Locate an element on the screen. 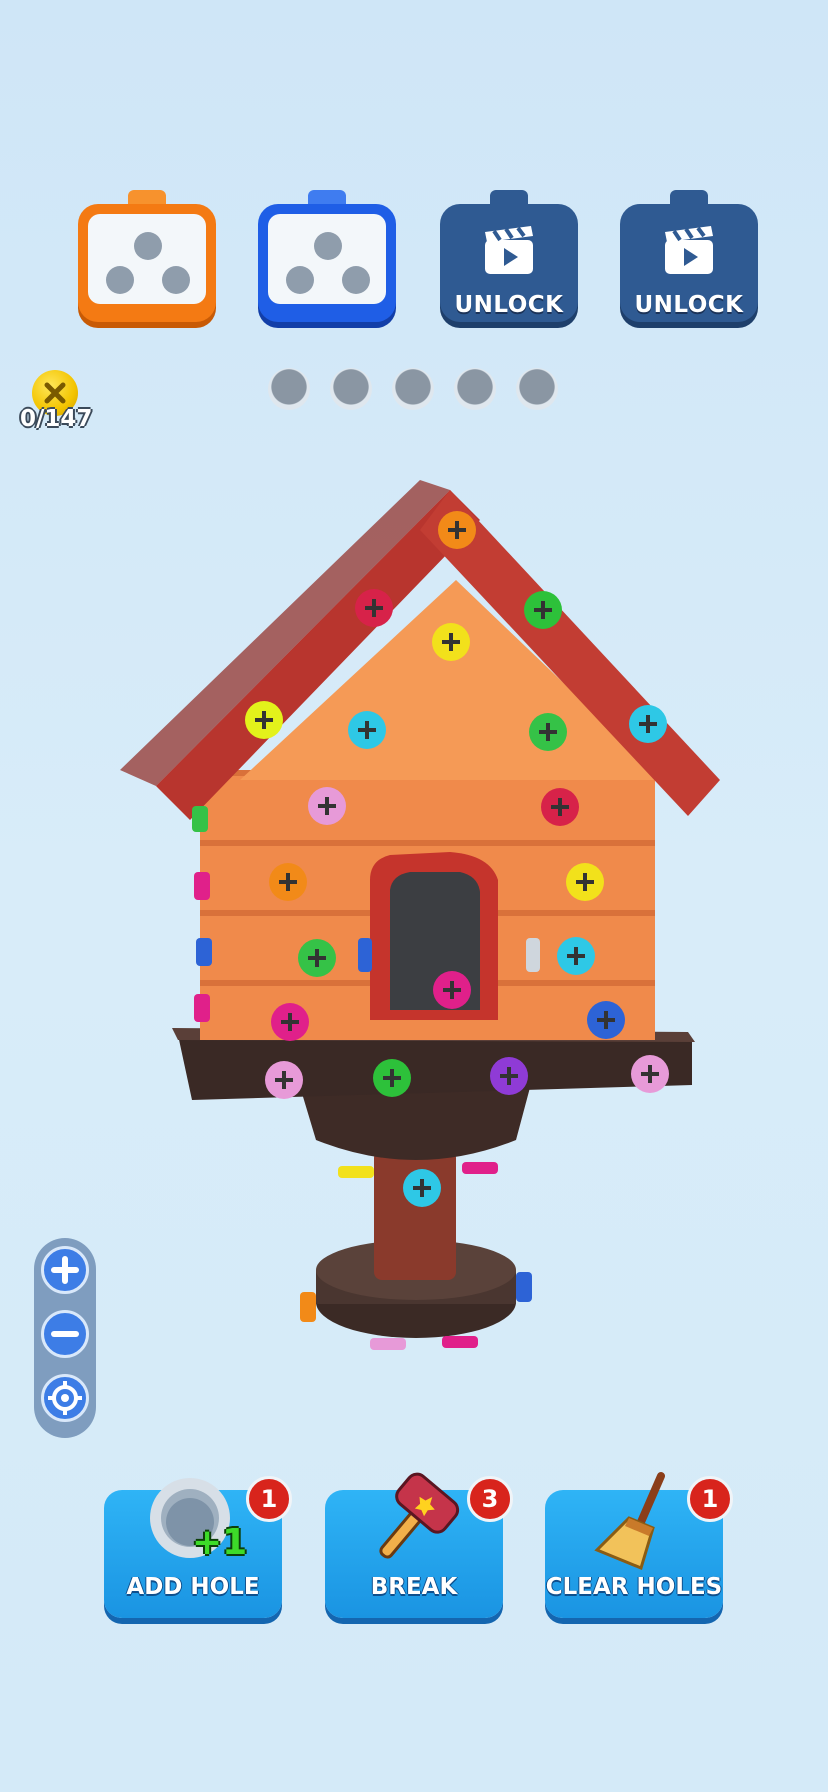 The width and height of the screenshot is (828, 1792). recenter-button is located at coordinates (65, 1398).